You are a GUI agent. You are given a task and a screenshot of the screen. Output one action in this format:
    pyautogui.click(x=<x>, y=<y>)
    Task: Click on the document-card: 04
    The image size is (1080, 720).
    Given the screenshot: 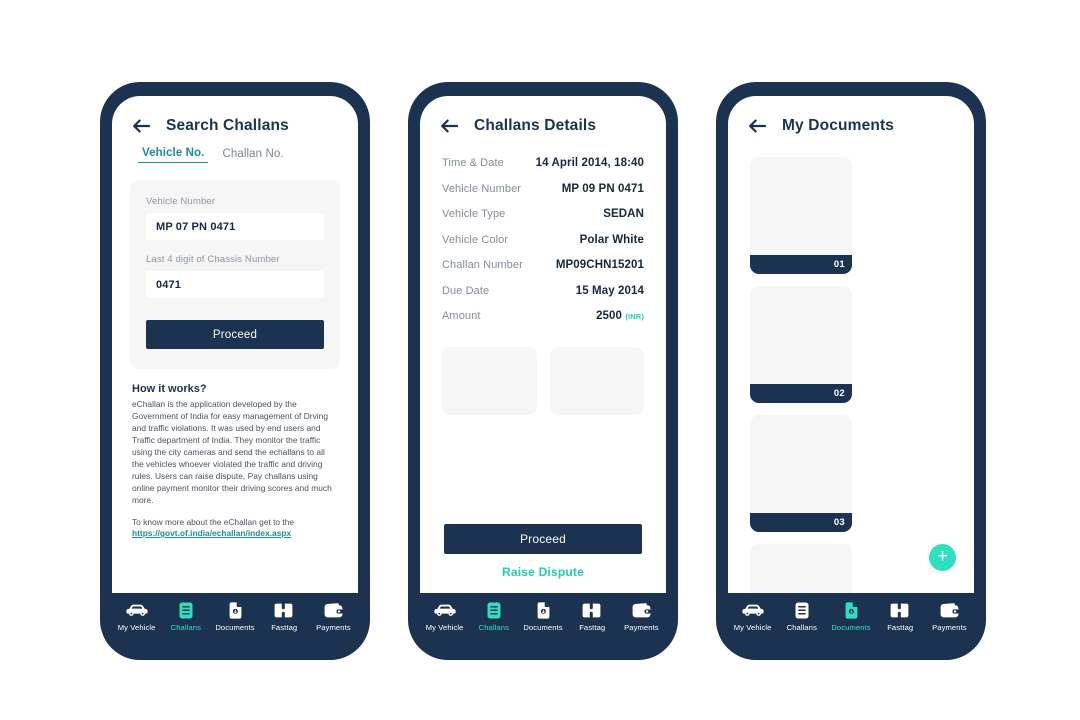 What is the action you would take?
    pyautogui.click(x=801, y=568)
    